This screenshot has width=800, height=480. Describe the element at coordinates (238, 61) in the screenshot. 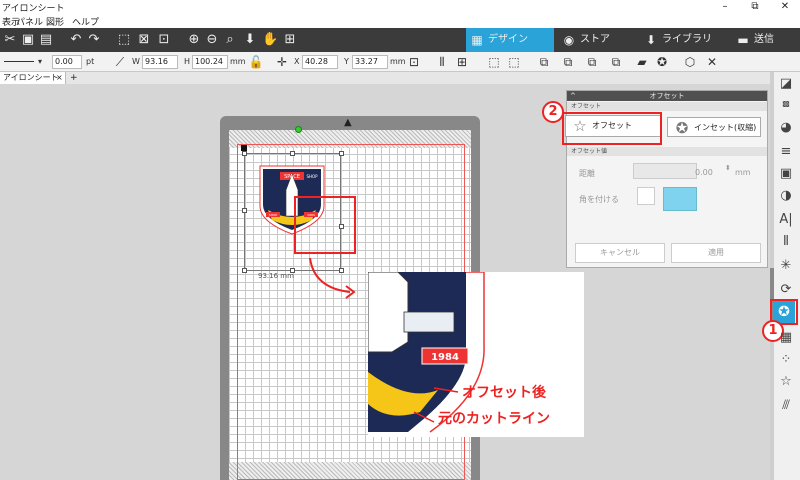

I see `size-unit: mm` at that location.